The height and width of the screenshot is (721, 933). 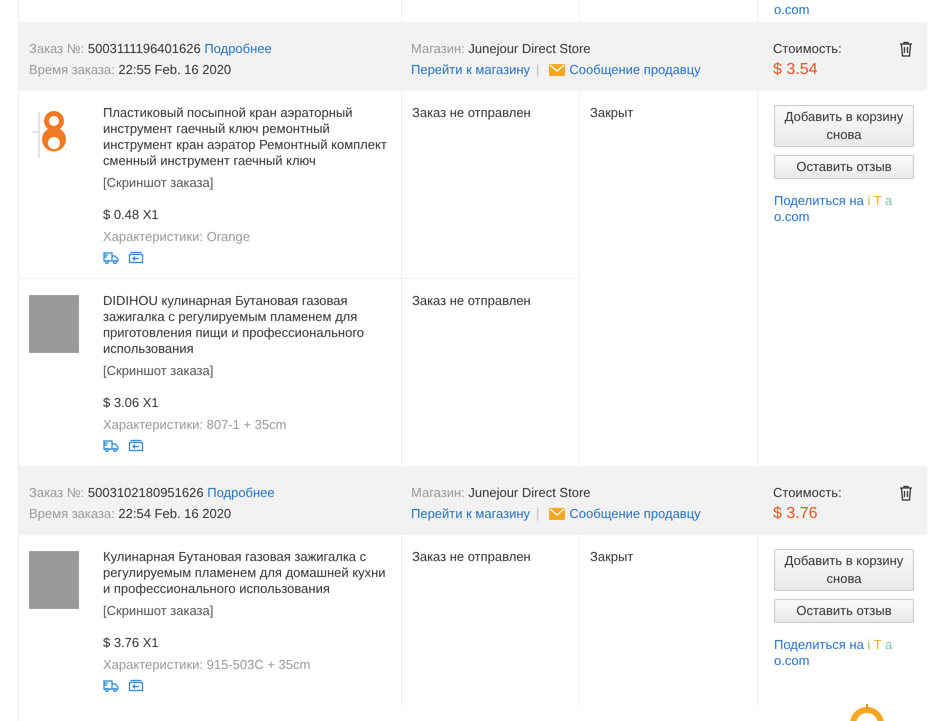 What do you see at coordinates (792, 9) in the screenshot?
I see `share-link: o.com` at bounding box center [792, 9].